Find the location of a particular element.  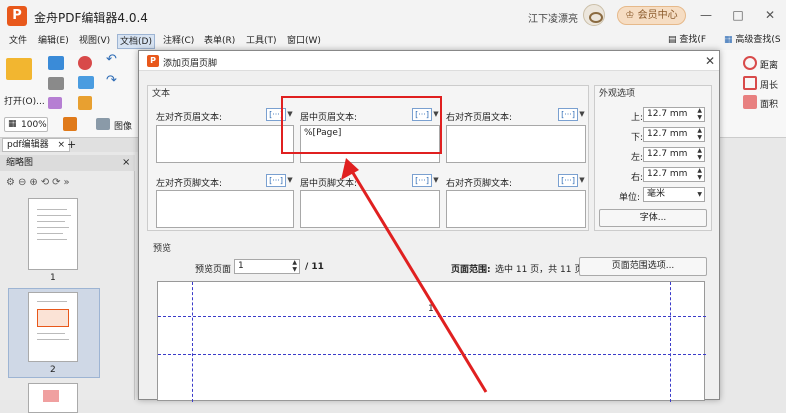

left-guide-line is located at coordinates (192, 342).